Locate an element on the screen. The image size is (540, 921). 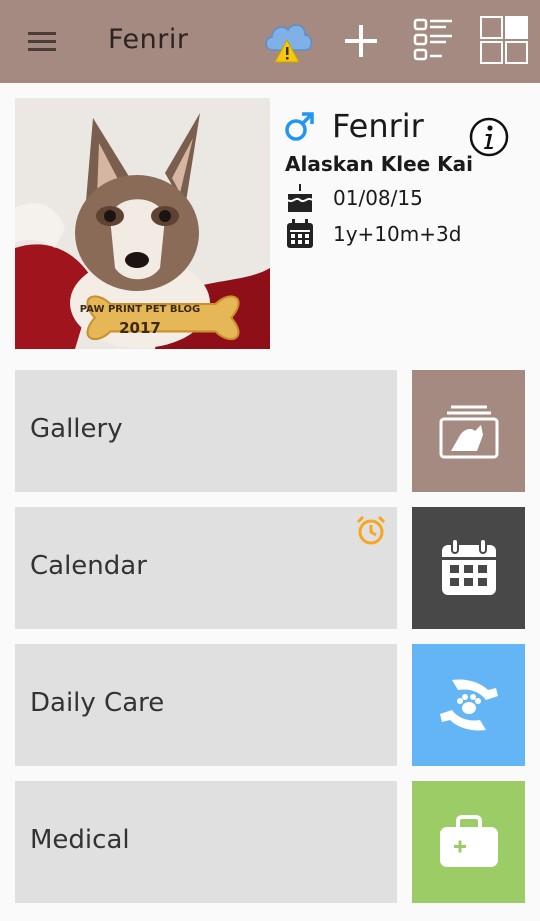
medical-card: Medical is located at coordinates (206, 842).